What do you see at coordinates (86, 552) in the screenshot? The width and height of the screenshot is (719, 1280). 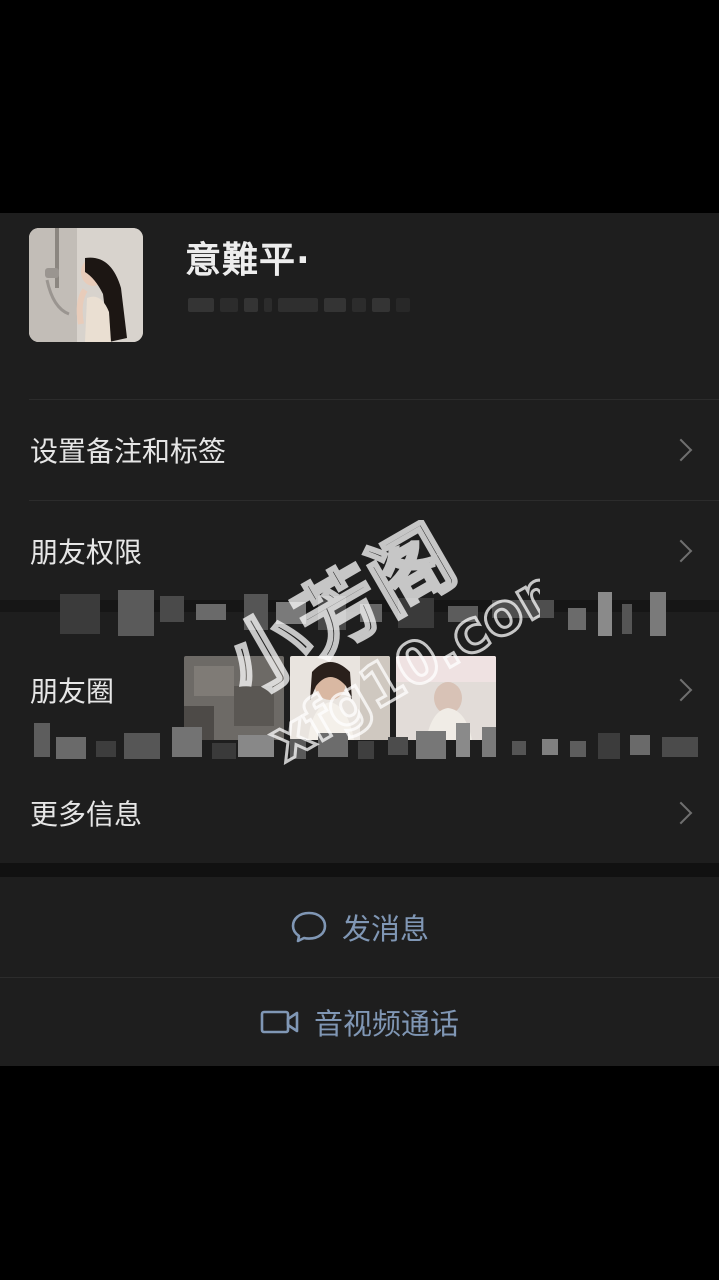 I see `friend-permissions-label: 朋友权限` at bounding box center [86, 552].